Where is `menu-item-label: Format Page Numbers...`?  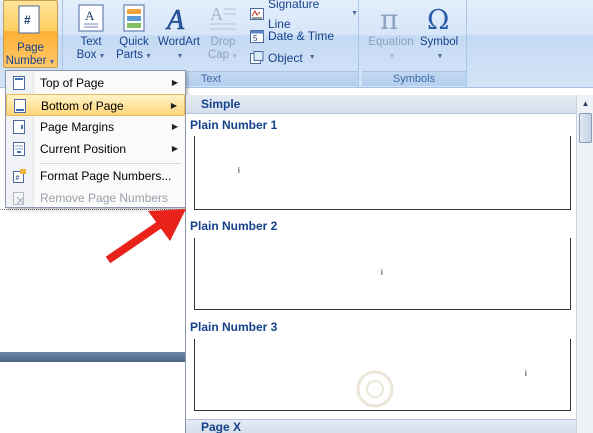 menu-item-label: Format Page Numbers... is located at coordinates (106, 176).